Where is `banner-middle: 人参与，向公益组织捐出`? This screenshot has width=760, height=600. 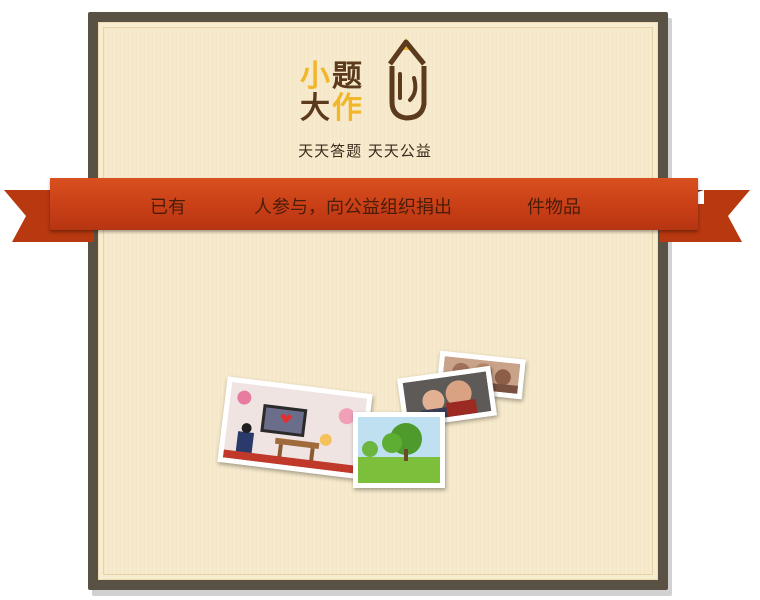 banner-middle: 人参与，向公益组织捐出 is located at coordinates (353, 207).